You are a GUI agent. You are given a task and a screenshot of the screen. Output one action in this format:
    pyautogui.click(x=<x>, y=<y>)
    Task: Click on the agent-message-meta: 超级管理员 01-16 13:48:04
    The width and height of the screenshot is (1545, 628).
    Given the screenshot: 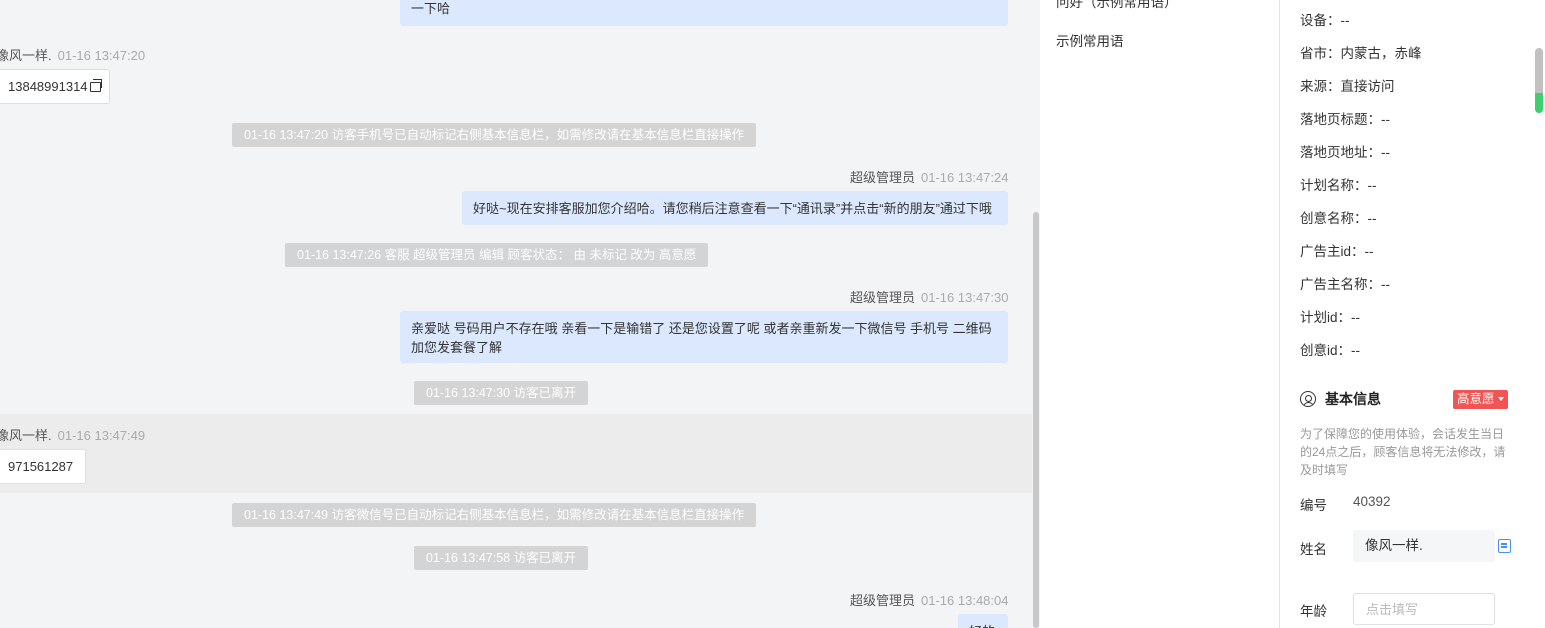 What is the action you would take?
    pyautogui.click(x=929, y=599)
    